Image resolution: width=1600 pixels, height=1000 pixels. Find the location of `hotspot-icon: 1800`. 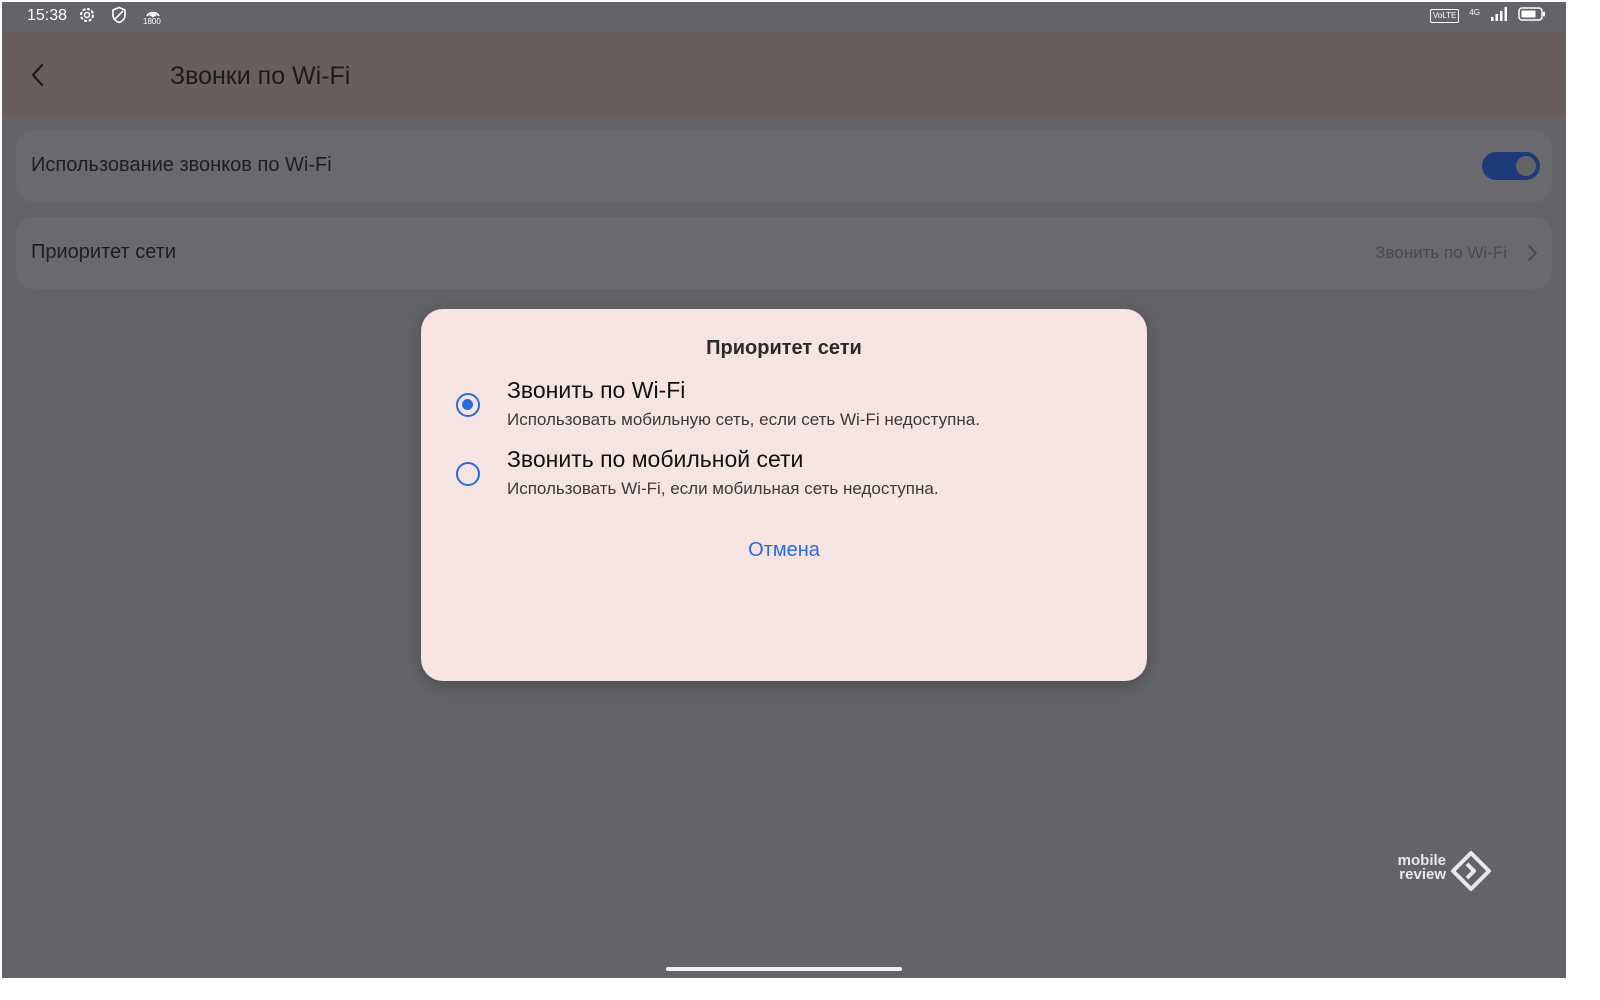

hotspot-icon: 1800 is located at coordinates (153, 16).